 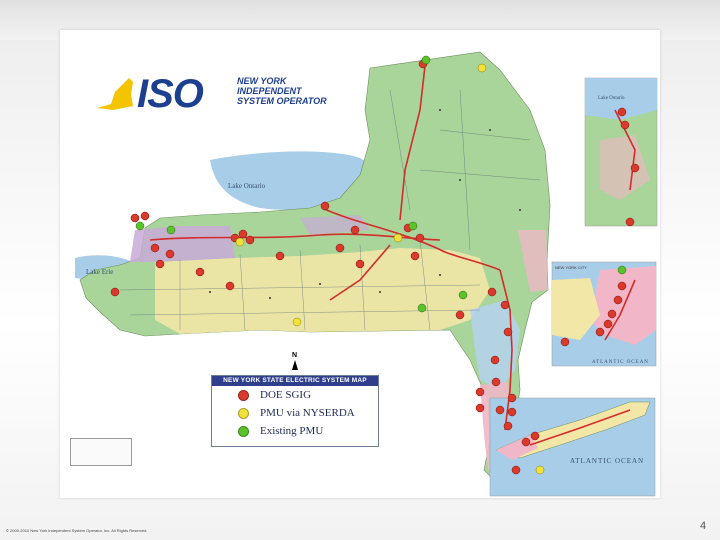 I want to click on region-central, so click(x=322, y=291).